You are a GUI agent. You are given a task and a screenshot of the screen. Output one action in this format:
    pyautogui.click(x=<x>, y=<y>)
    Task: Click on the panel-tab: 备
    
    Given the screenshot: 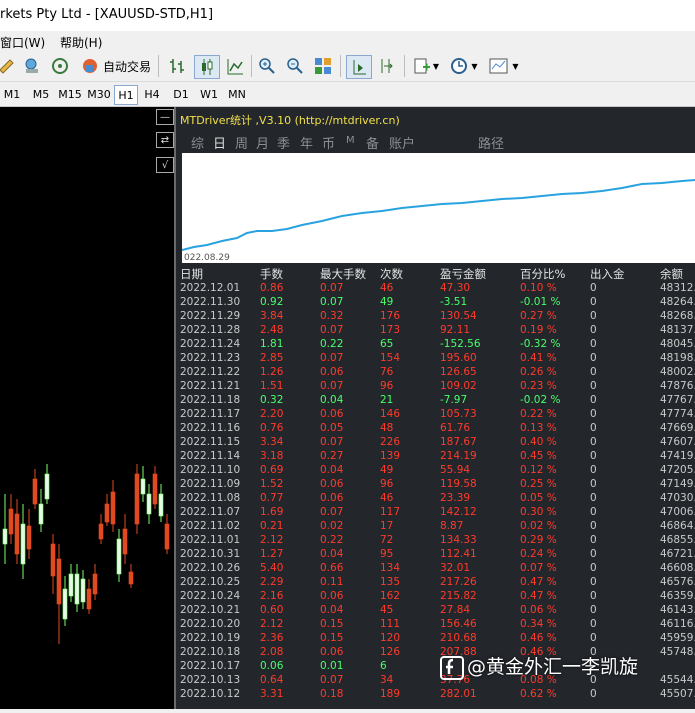 What is the action you would take?
    pyautogui.click(x=372, y=142)
    